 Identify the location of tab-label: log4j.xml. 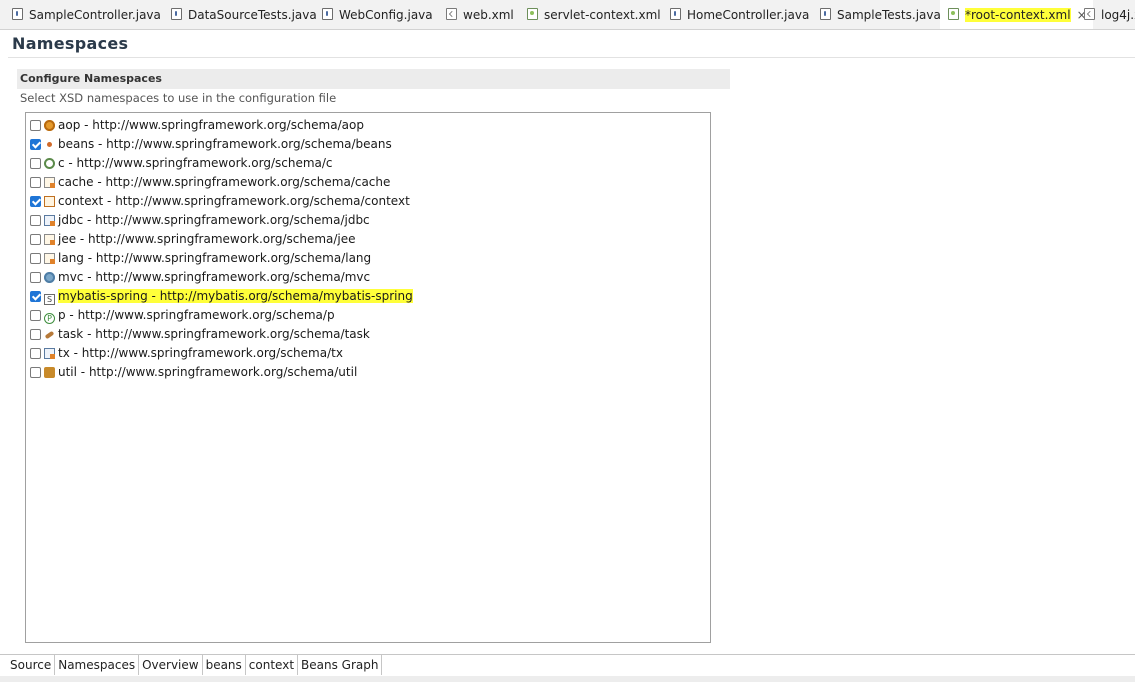
(1118, 15).